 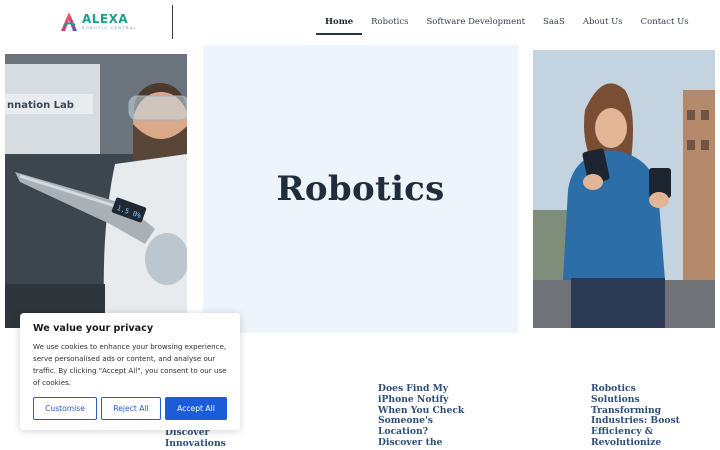 What do you see at coordinates (109, 28) in the screenshot?
I see `logo-subtitle: ROBOTIC CENTRAL` at bounding box center [109, 28].